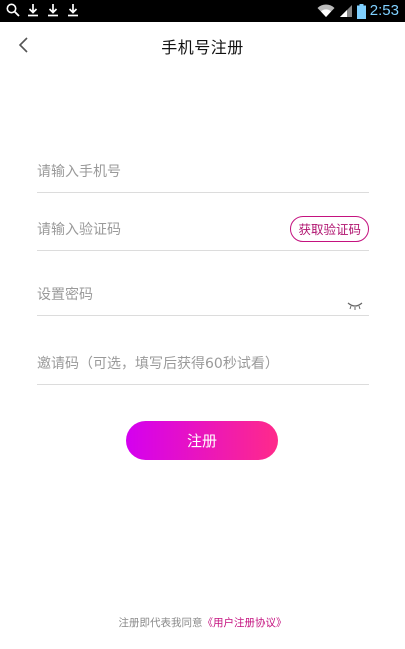 This screenshot has width=405, height=649. I want to click on wifi-icon, so click(326, 11).